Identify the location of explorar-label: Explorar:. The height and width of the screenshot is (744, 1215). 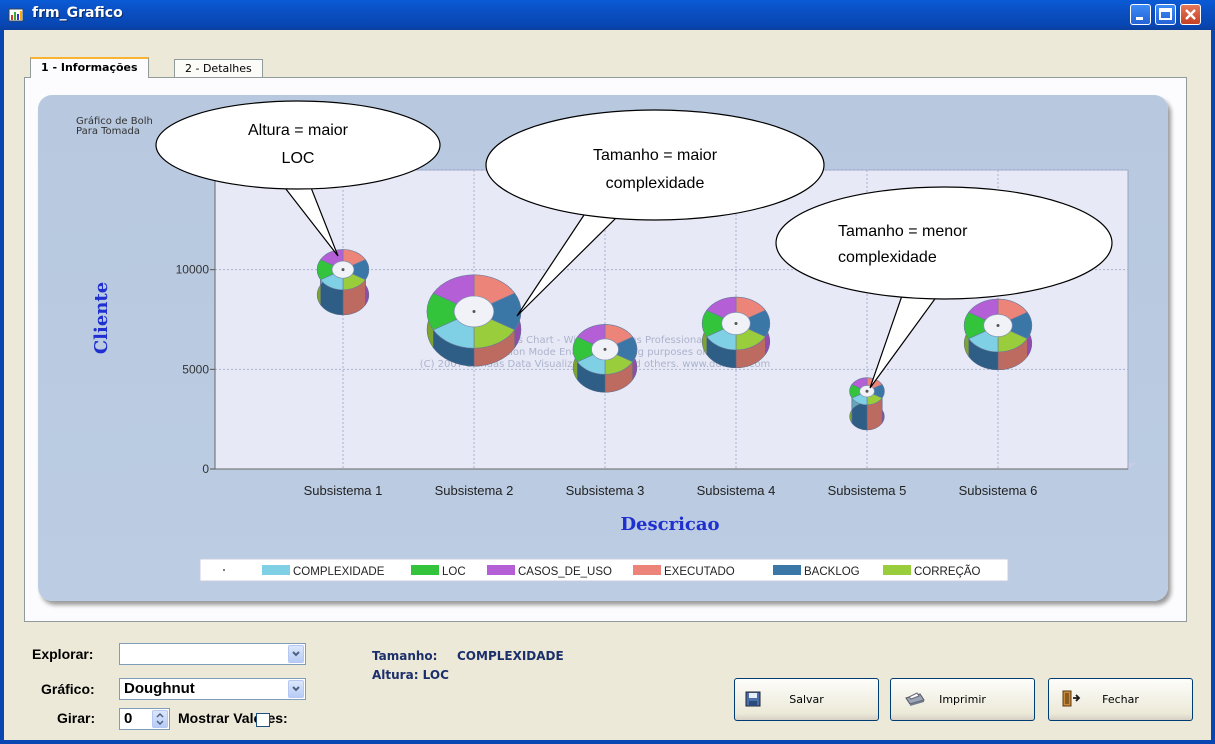
(63, 654).